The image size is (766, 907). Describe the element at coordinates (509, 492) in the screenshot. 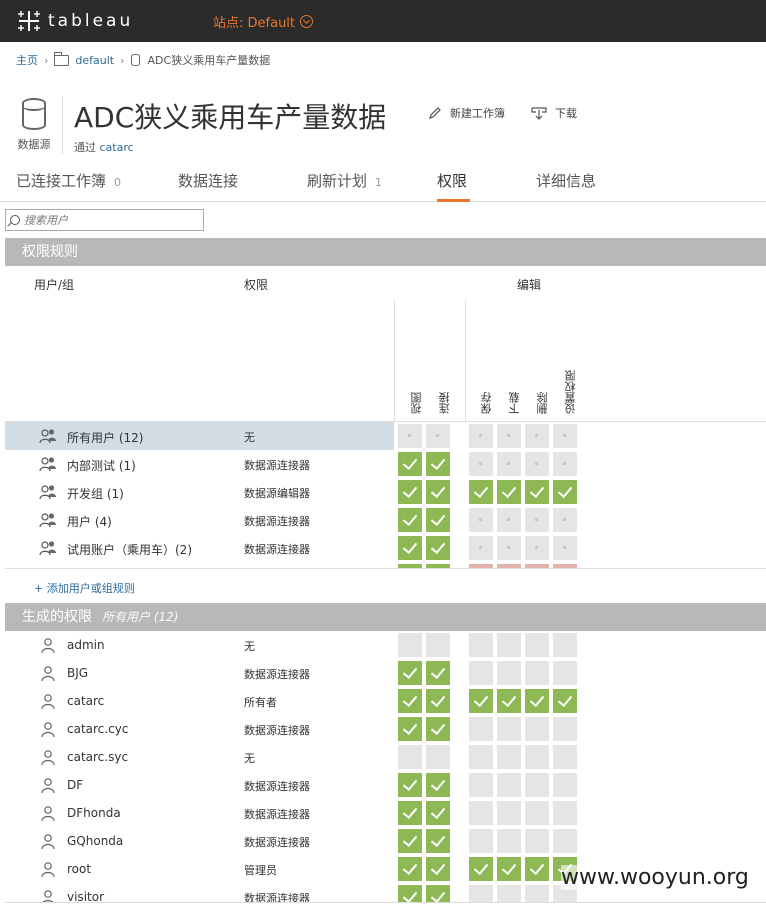

I see `capability-download-allow` at that location.